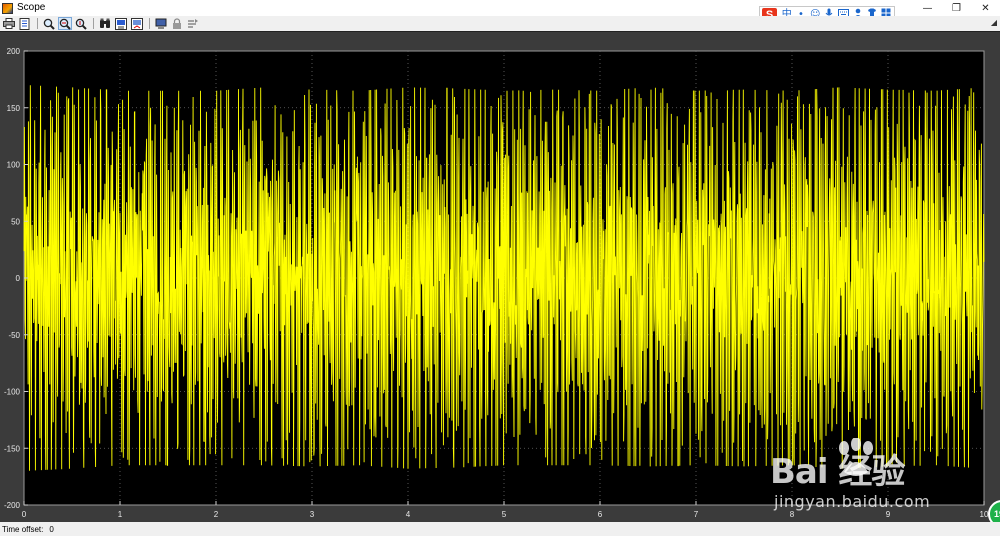  I want to click on y-tick-label: -50, so click(14, 335).